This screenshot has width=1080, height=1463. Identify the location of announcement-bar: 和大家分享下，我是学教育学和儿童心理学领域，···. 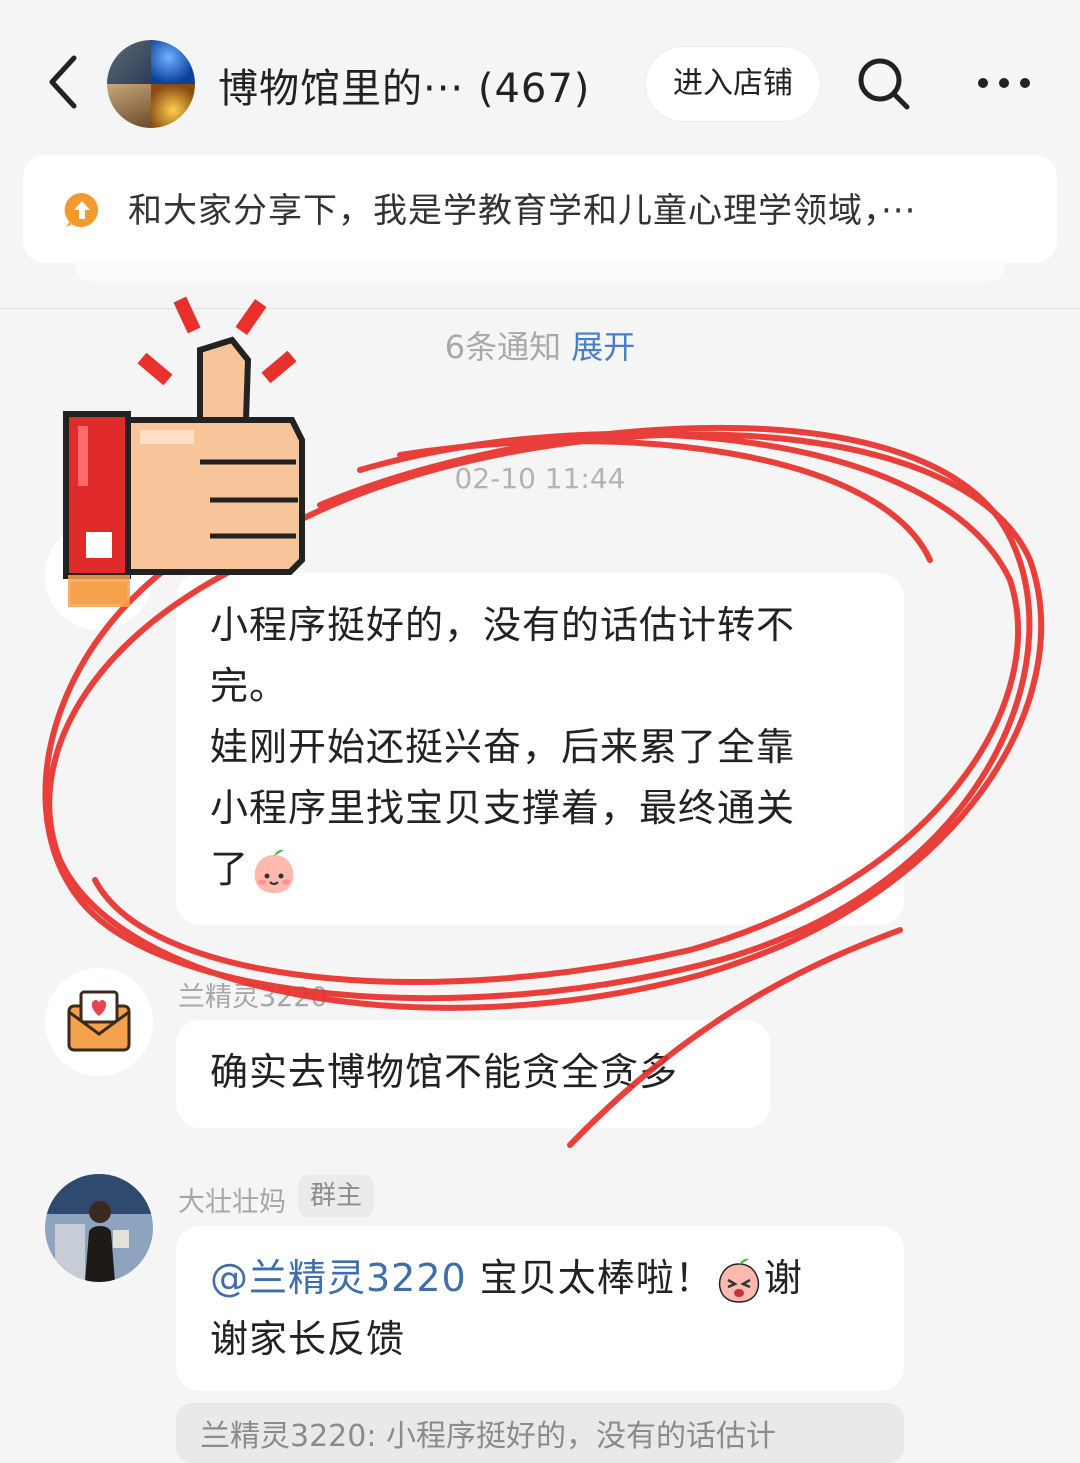
(540, 209).